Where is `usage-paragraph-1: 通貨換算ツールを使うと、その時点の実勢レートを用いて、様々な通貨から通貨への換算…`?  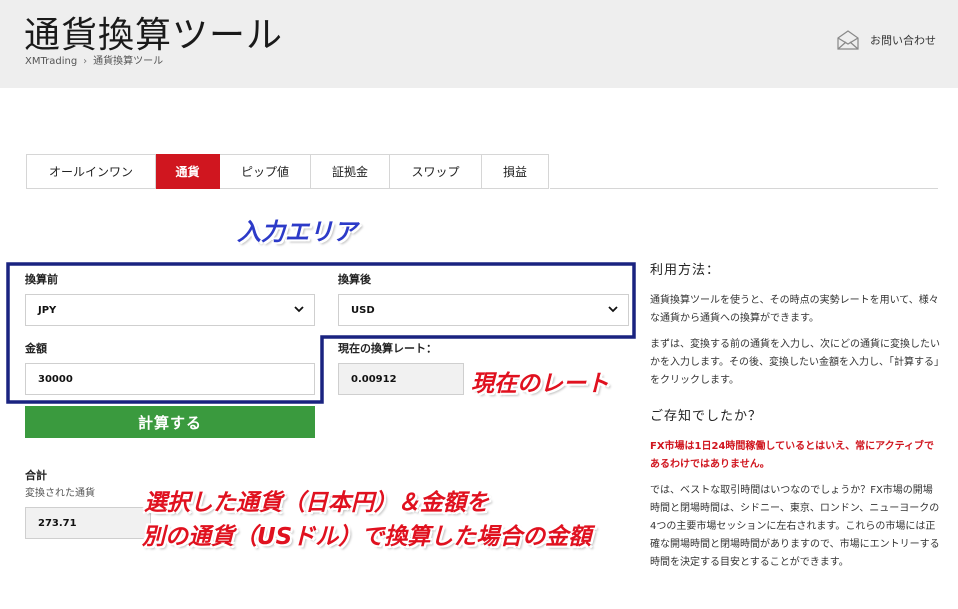
usage-paragraph-1: 通貨換算ツールを使うと、その時点の実勢レートを用いて、様々な通貨から通貨への換算… is located at coordinates (794, 309).